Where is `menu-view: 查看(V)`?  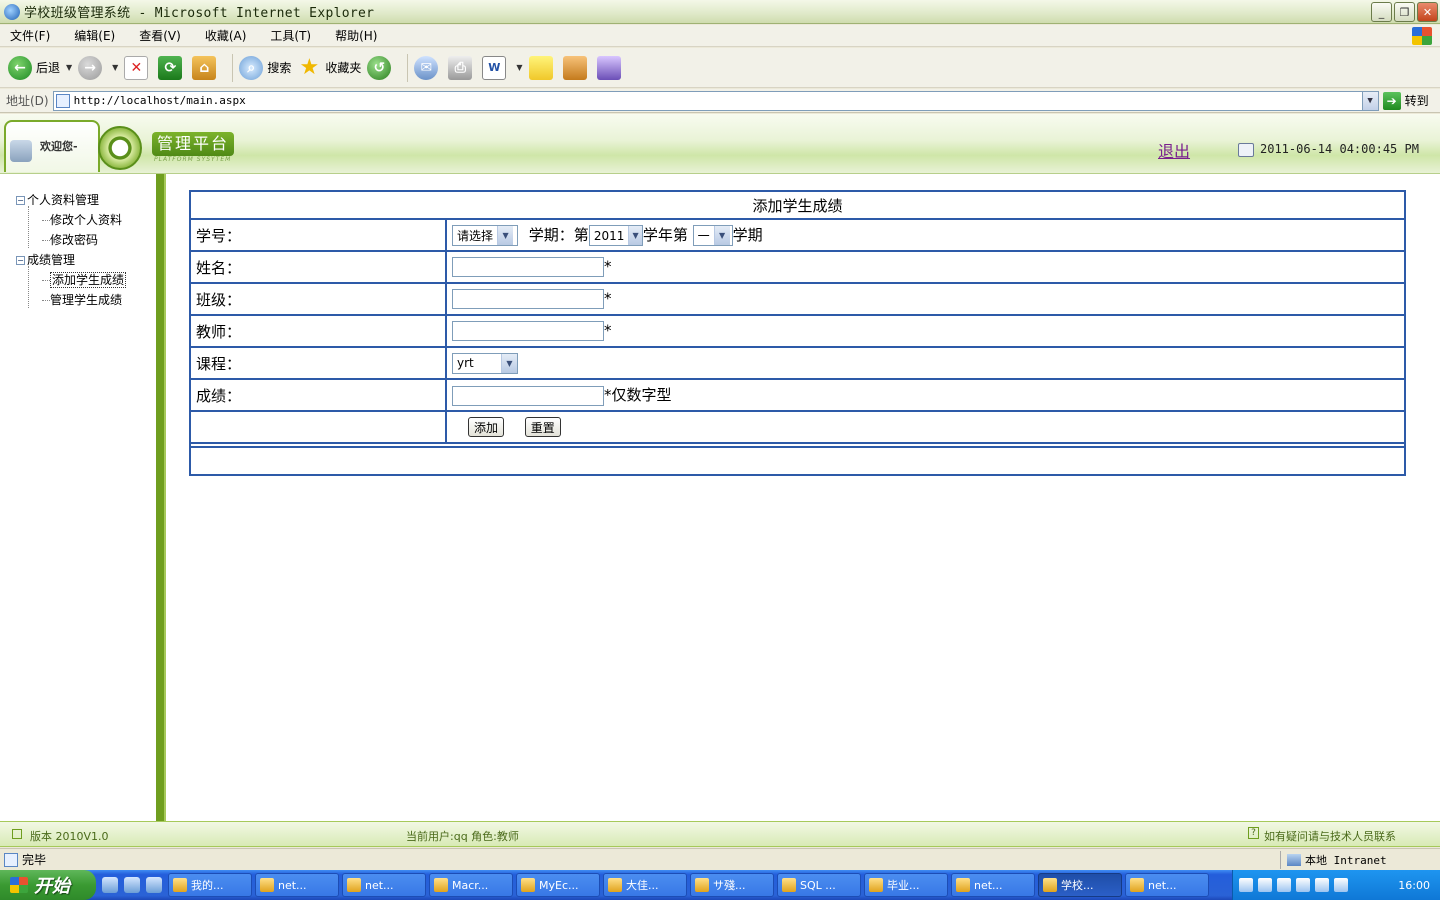
menu-view: 查看(V) is located at coordinates (160, 35).